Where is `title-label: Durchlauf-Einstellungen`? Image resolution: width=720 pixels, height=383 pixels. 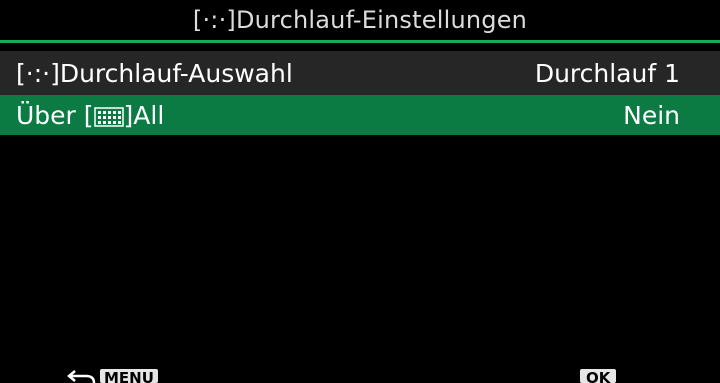
title-label: Durchlauf-Einstellungen is located at coordinates (381, 20).